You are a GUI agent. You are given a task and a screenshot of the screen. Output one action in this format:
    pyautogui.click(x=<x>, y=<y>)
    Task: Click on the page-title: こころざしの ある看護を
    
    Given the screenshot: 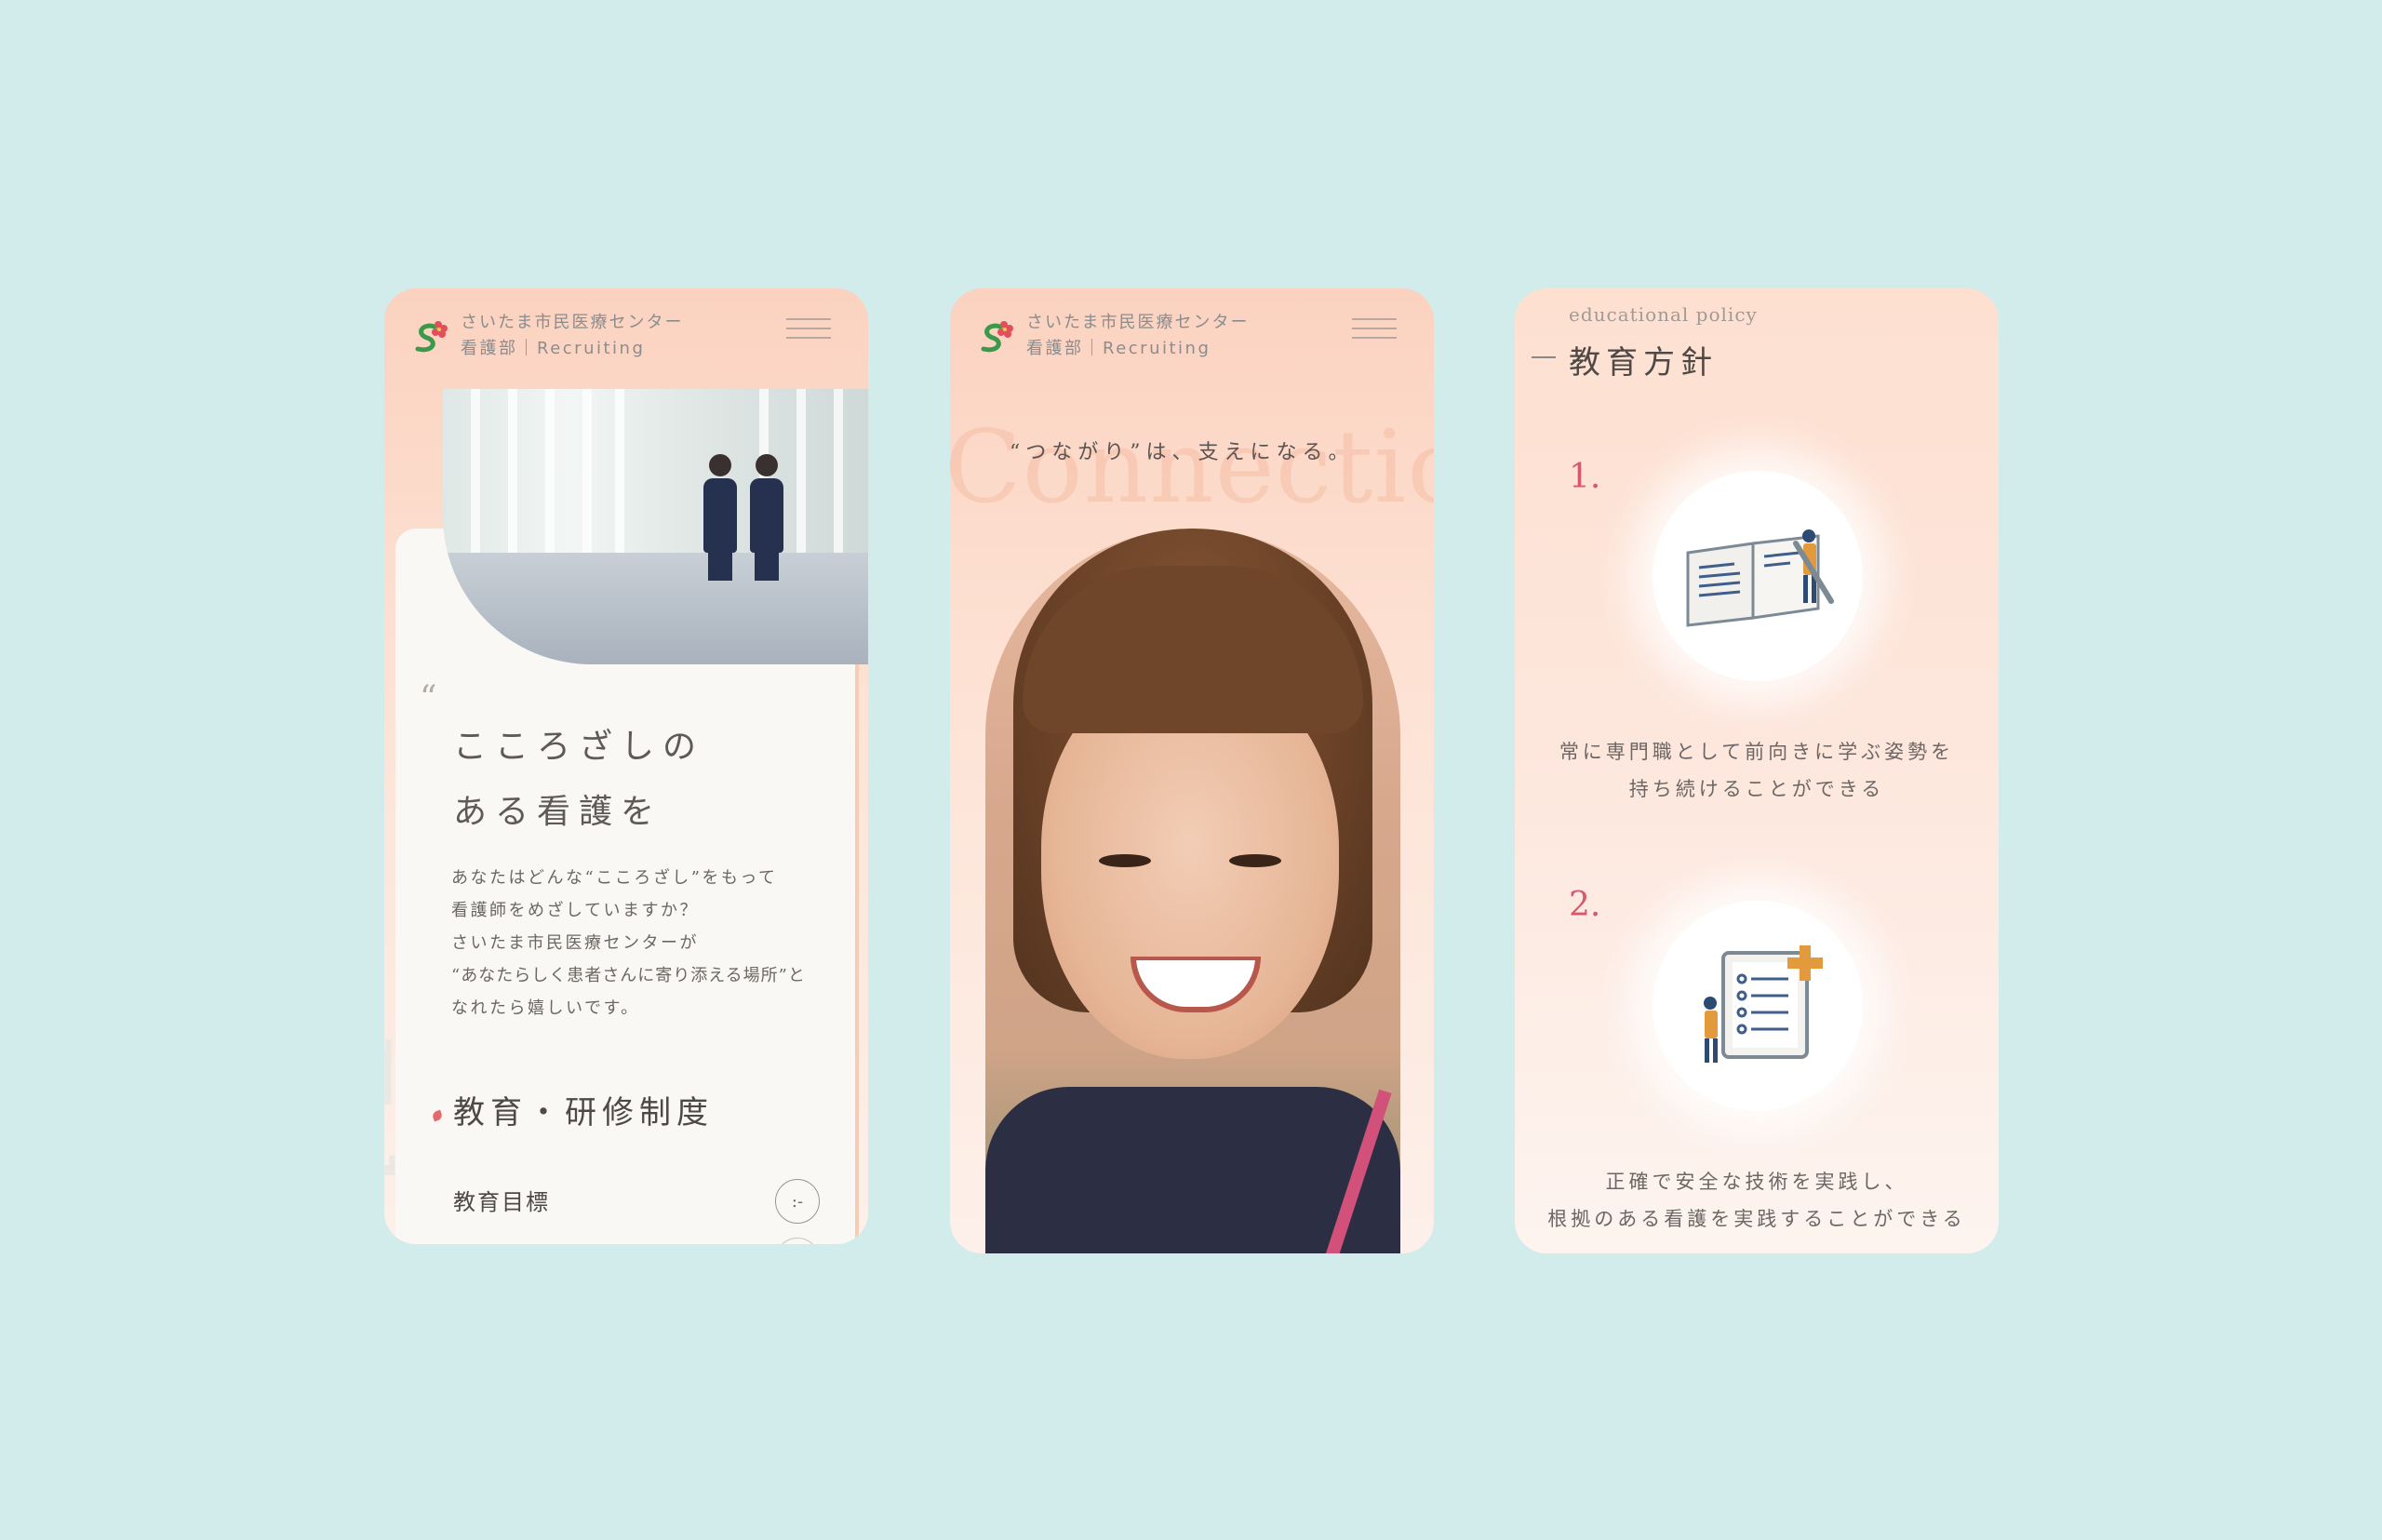 What is the action you would take?
    pyautogui.click(x=579, y=780)
    